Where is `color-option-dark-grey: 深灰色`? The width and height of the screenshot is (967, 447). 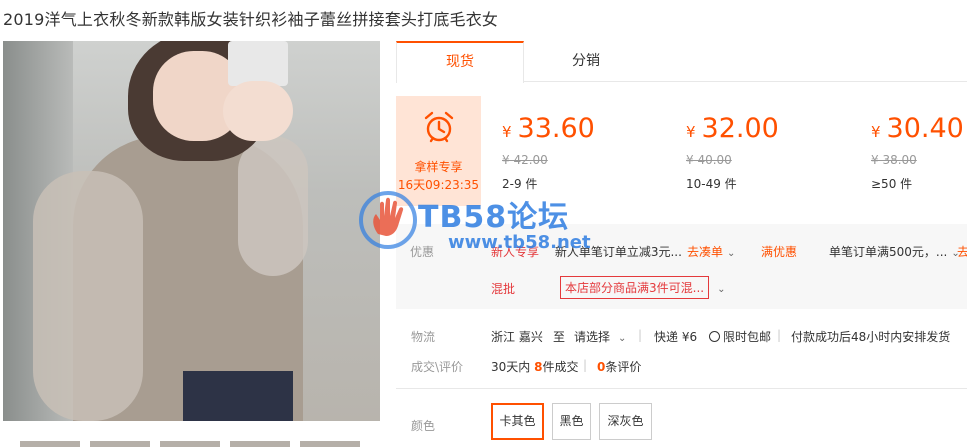 color-option-dark-grey: 深灰色 is located at coordinates (625, 421).